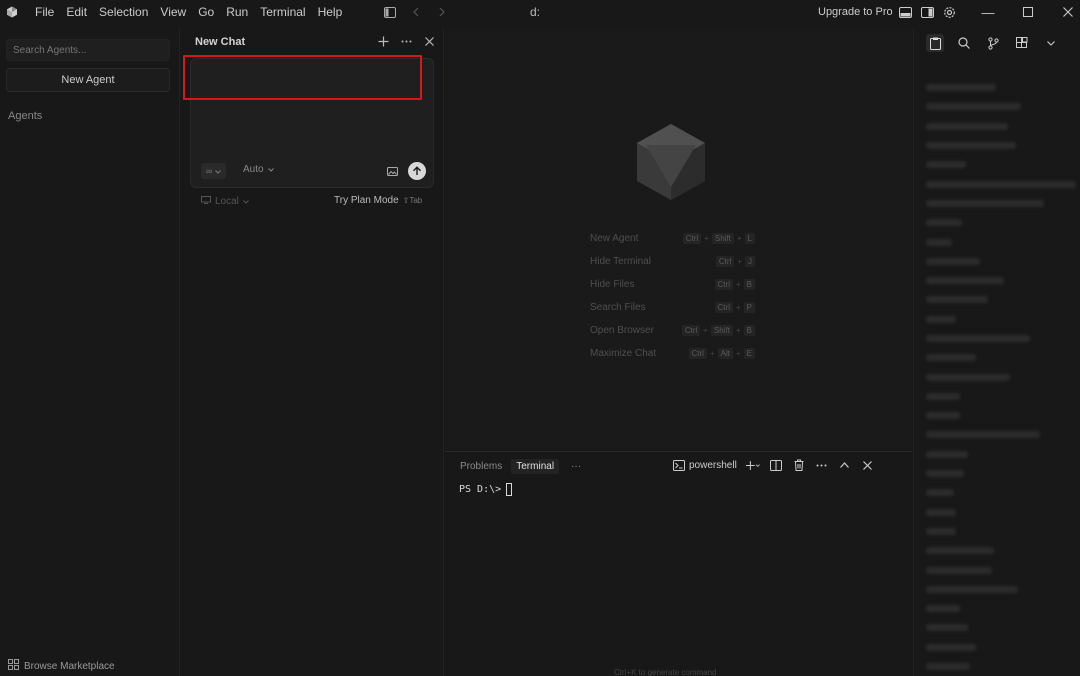 Image resolution: width=1080 pixels, height=676 pixels. I want to click on toggle-secondary-sidebar-icon, so click(927, 12).